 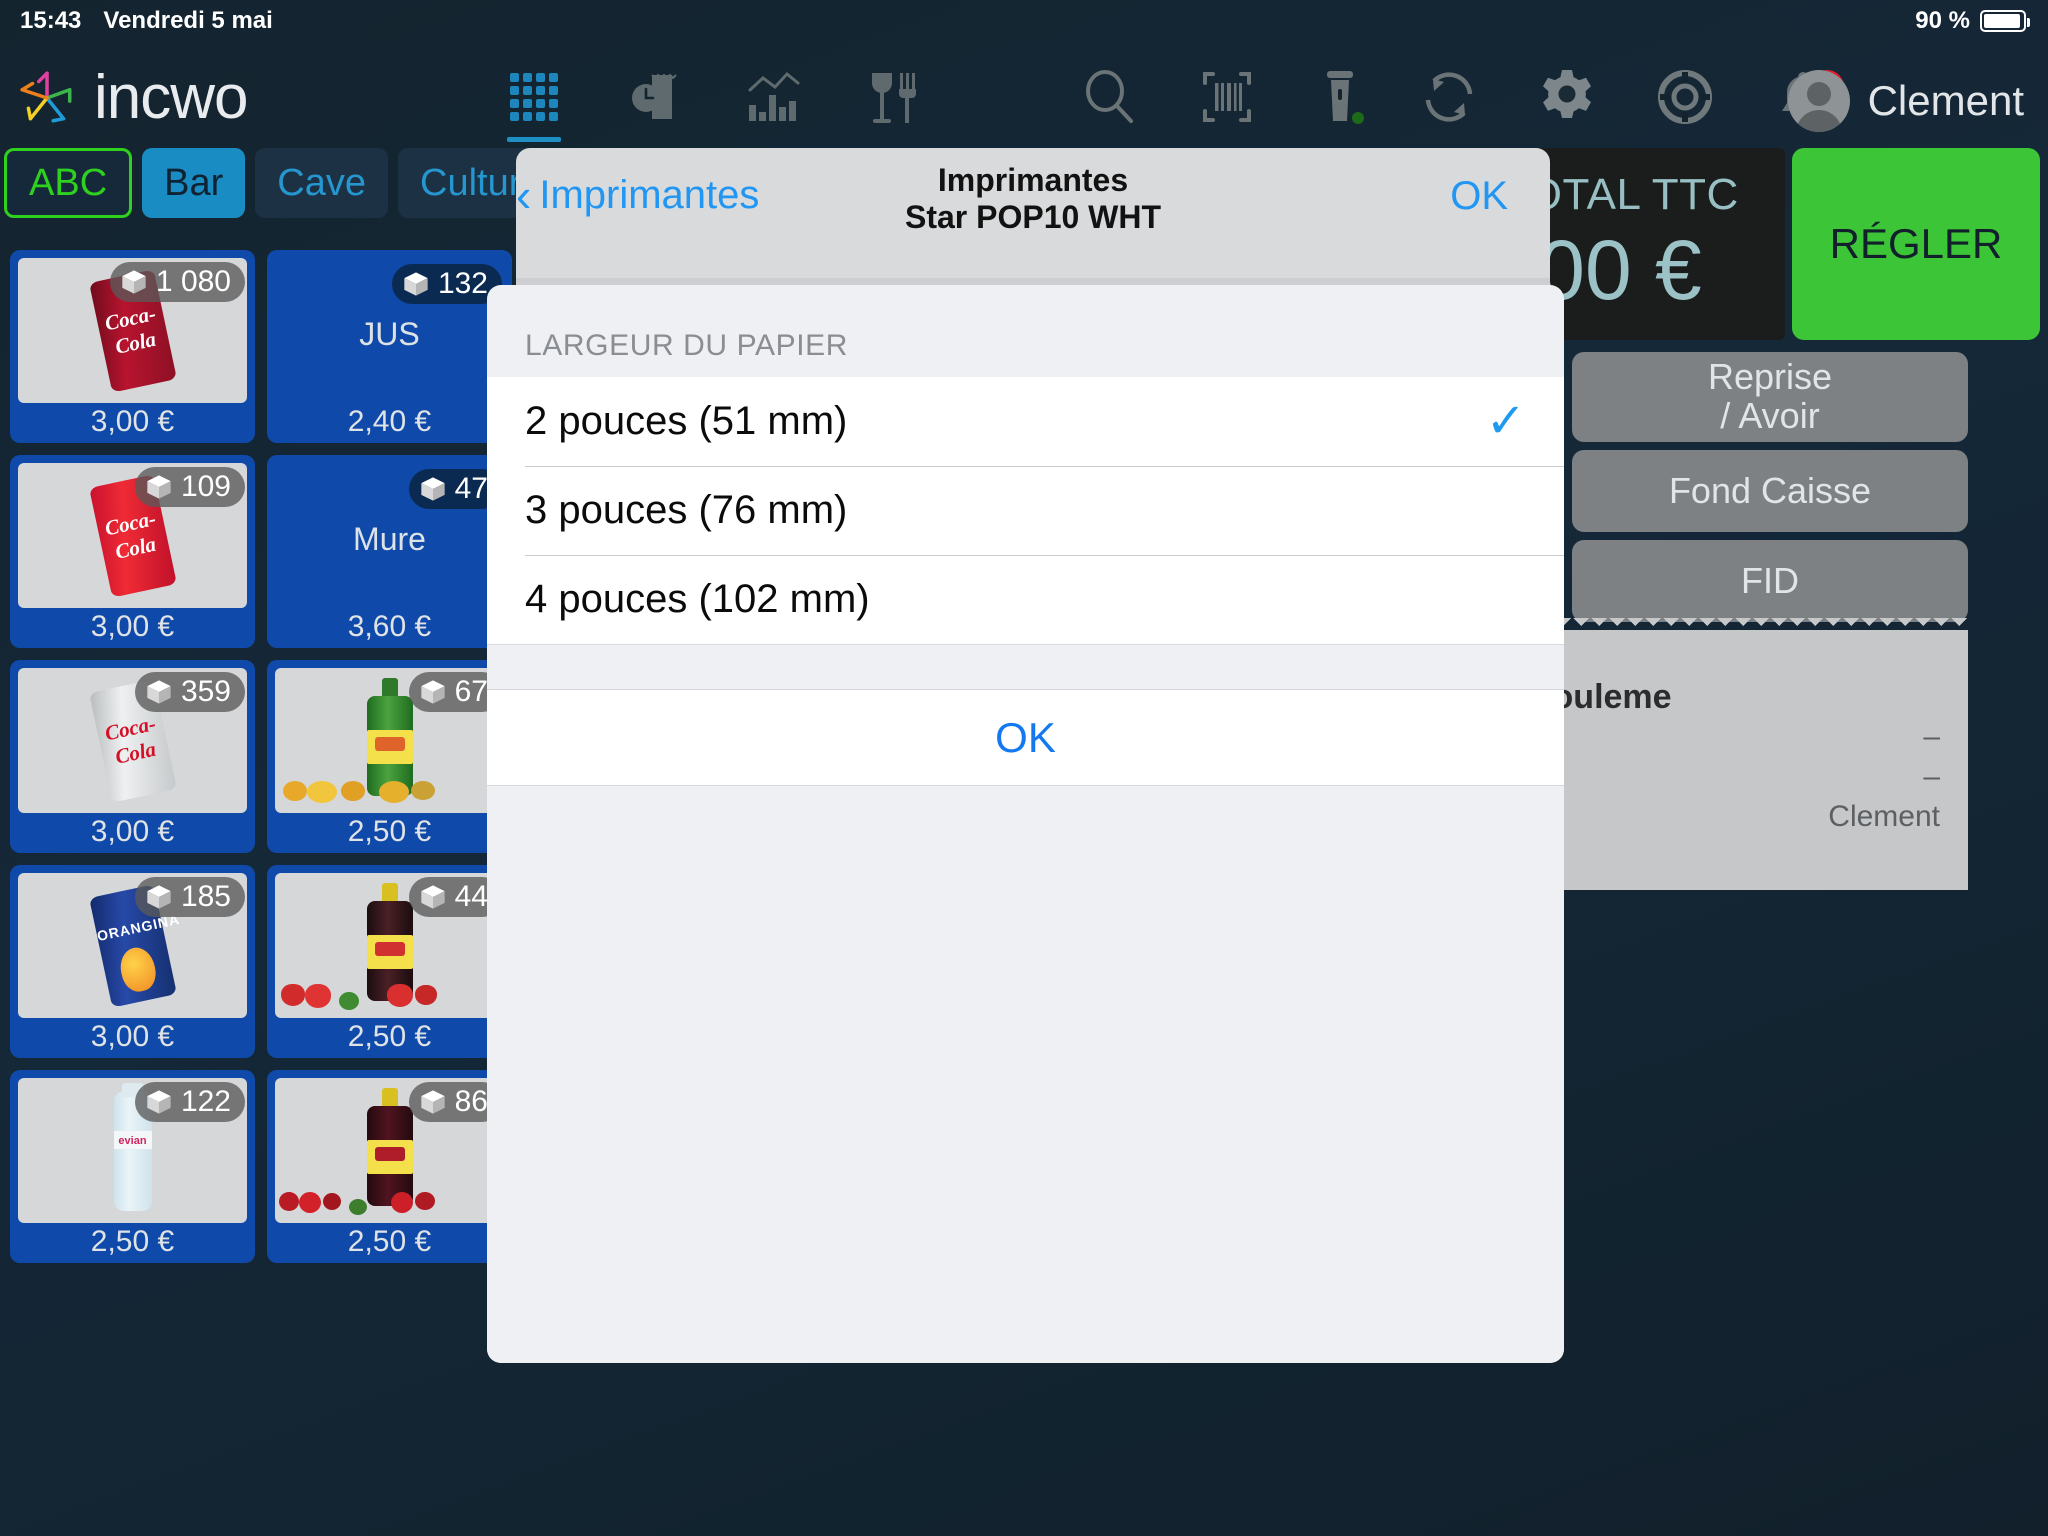 What do you see at coordinates (714, 105) in the screenshot?
I see `nav-icons-left` at bounding box center [714, 105].